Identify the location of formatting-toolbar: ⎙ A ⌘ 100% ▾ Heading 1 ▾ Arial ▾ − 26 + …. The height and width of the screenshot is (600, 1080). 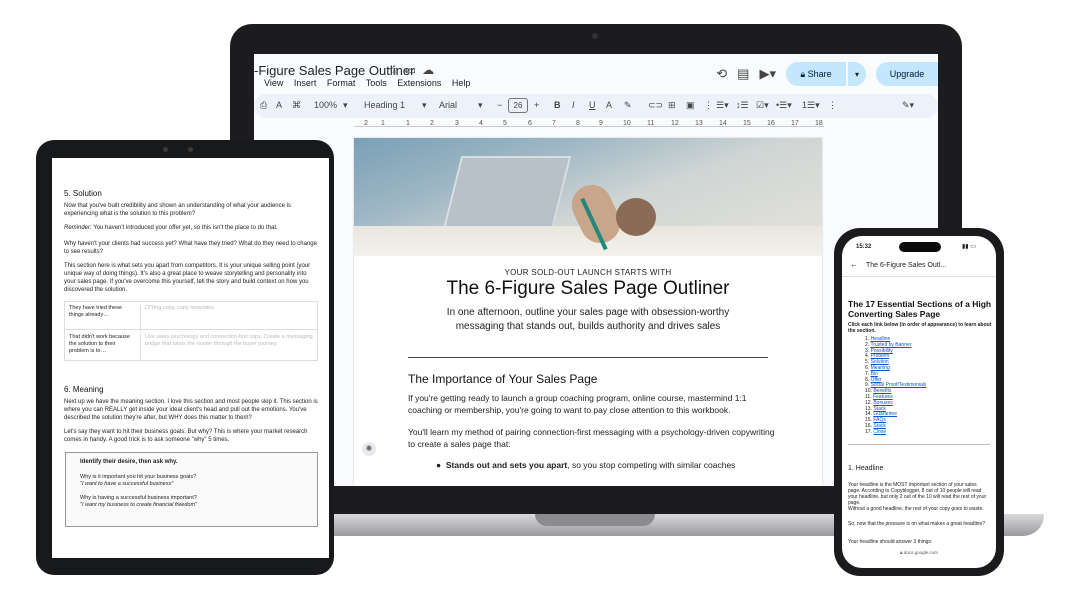
(596, 106).